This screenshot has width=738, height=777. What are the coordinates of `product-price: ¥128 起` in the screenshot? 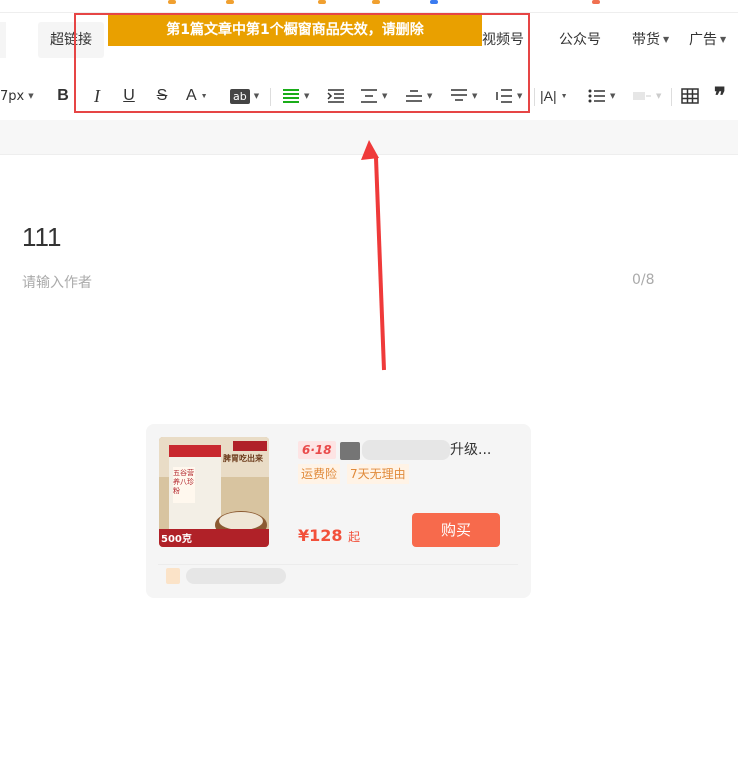 It's located at (329, 535).